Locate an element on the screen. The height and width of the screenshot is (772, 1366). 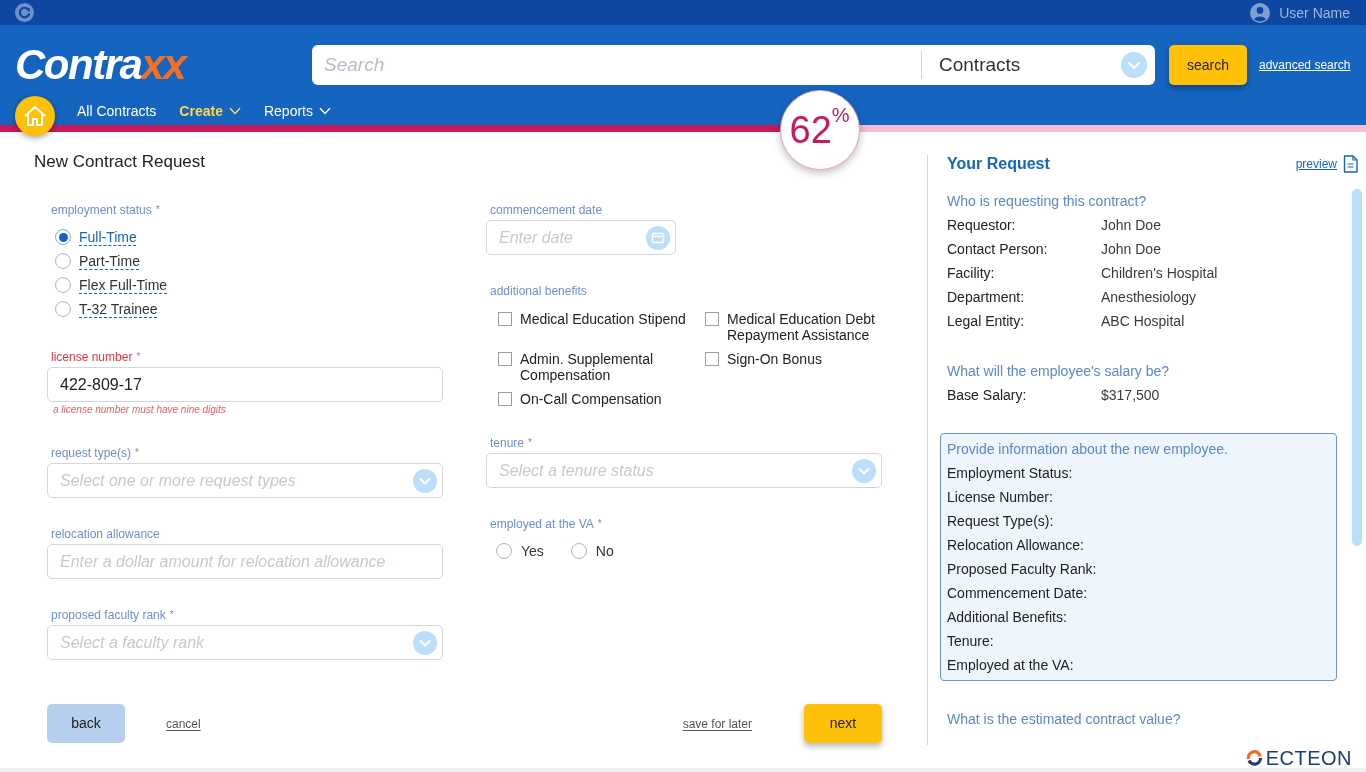
panel-title: Your Request is located at coordinates (998, 164).